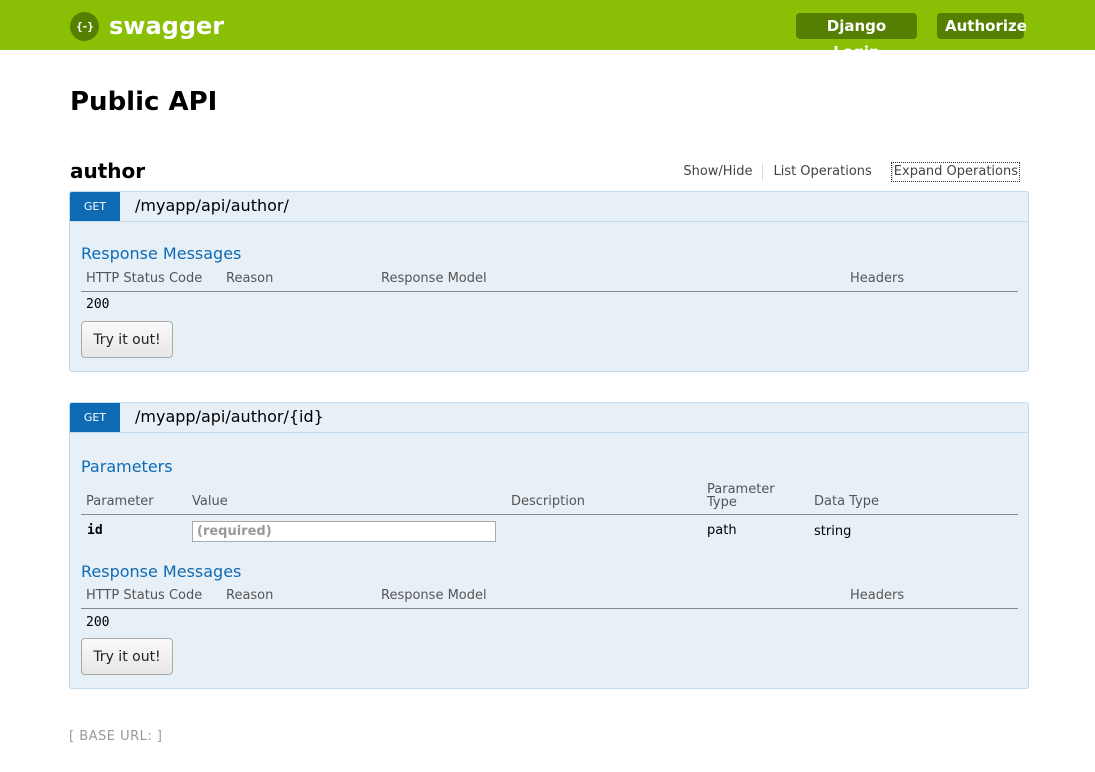 The width and height of the screenshot is (1095, 772). What do you see at coordinates (210, 501) in the screenshot?
I see `col-value: Value` at bounding box center [210, 501].